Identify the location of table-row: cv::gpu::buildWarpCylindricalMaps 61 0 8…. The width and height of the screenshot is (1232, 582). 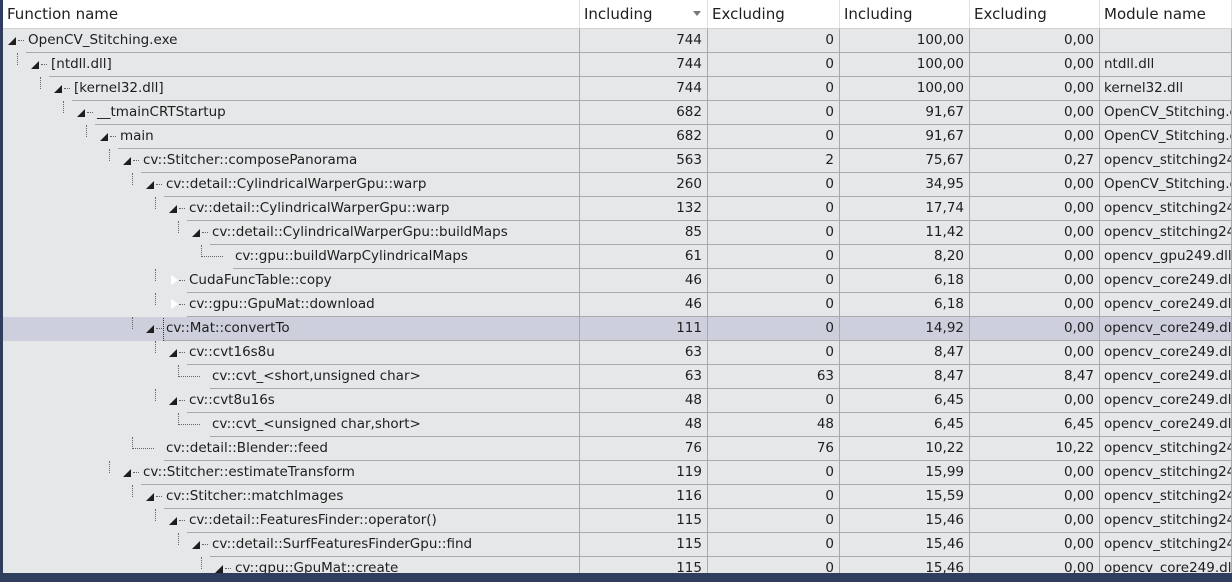
(617, 257).